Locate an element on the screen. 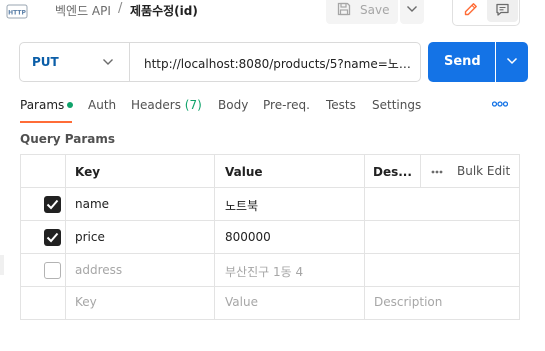 The height and width of the screenshot is (351, 545). edit-mode-button is located at coordinates (470, 11).